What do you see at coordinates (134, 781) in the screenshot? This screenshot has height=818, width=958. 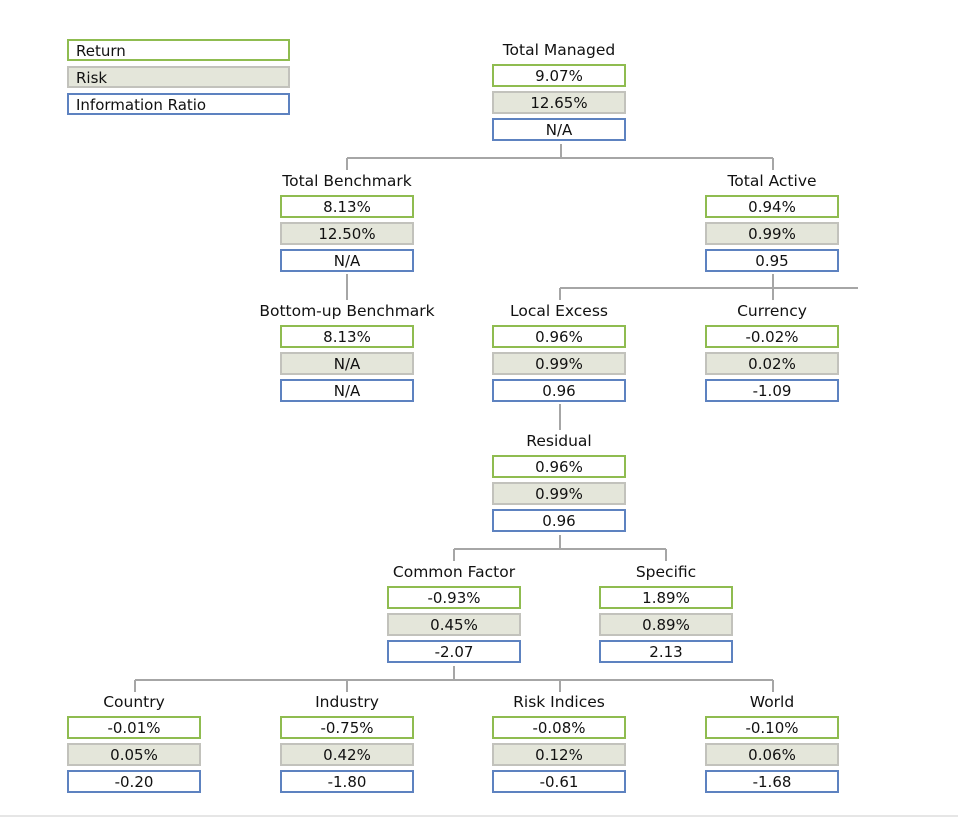 I see `information-ratio-value: -0.20` at bounding box center [134, 781].